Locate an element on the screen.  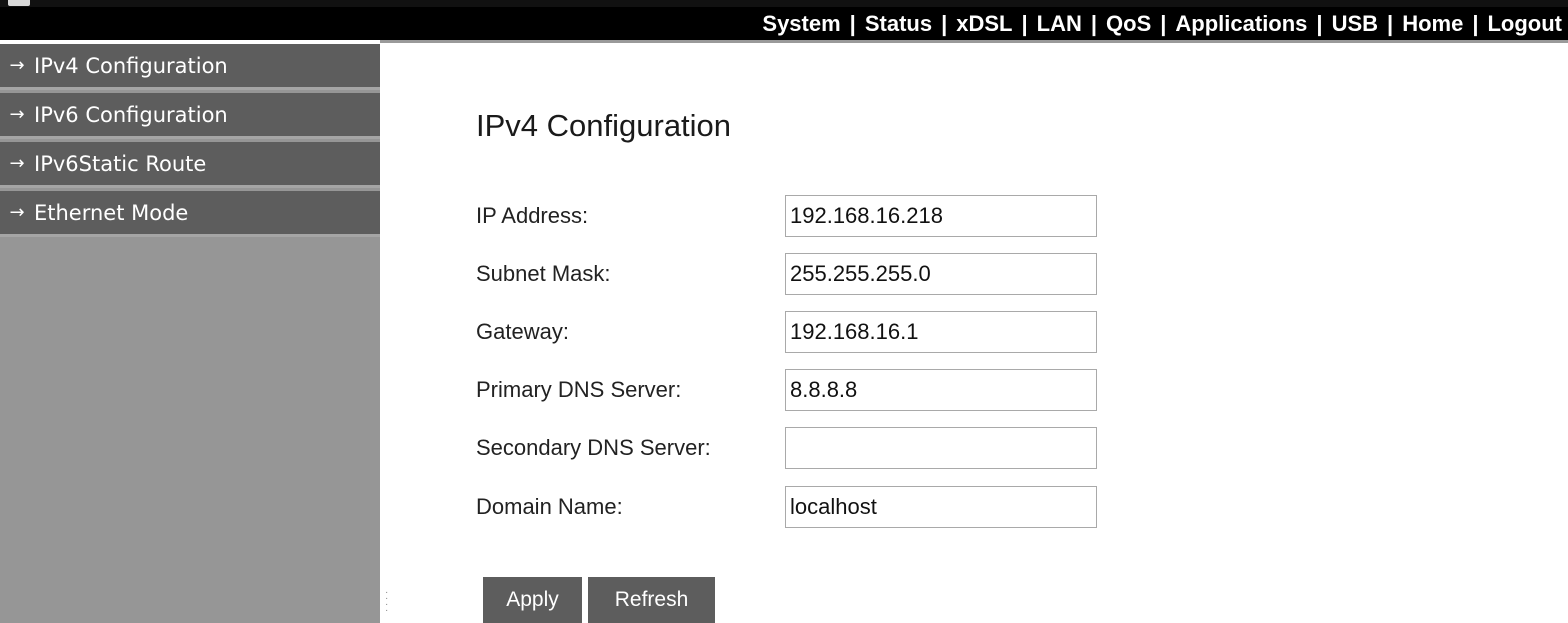
sidebar-item-ipv6-static-route: → IPv6Static Route is located at coordinates (190, 165).